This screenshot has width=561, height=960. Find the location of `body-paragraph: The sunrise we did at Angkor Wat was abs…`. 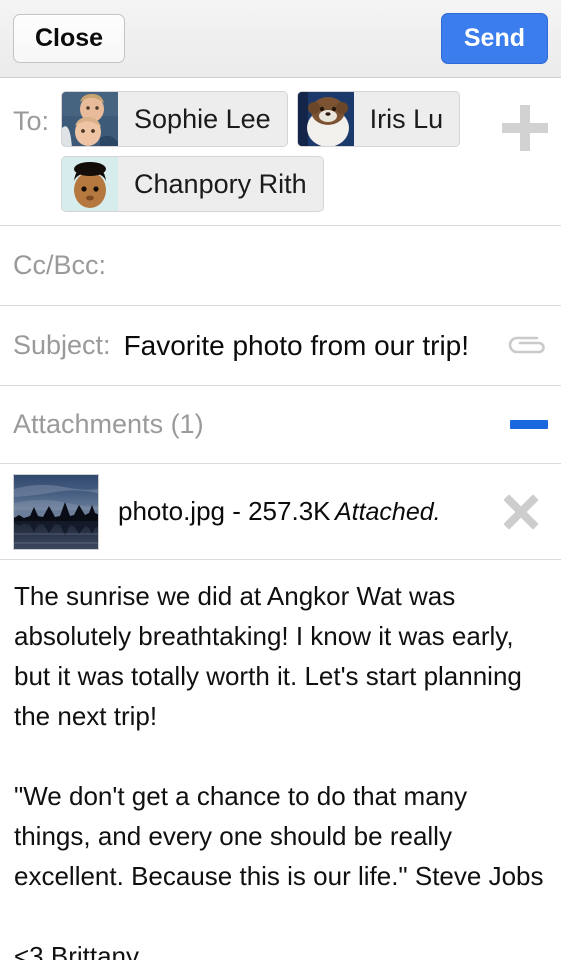

body-paragraph: The sunrise we did at Angkor Wat was abs… is located at coordinates (268, 656).